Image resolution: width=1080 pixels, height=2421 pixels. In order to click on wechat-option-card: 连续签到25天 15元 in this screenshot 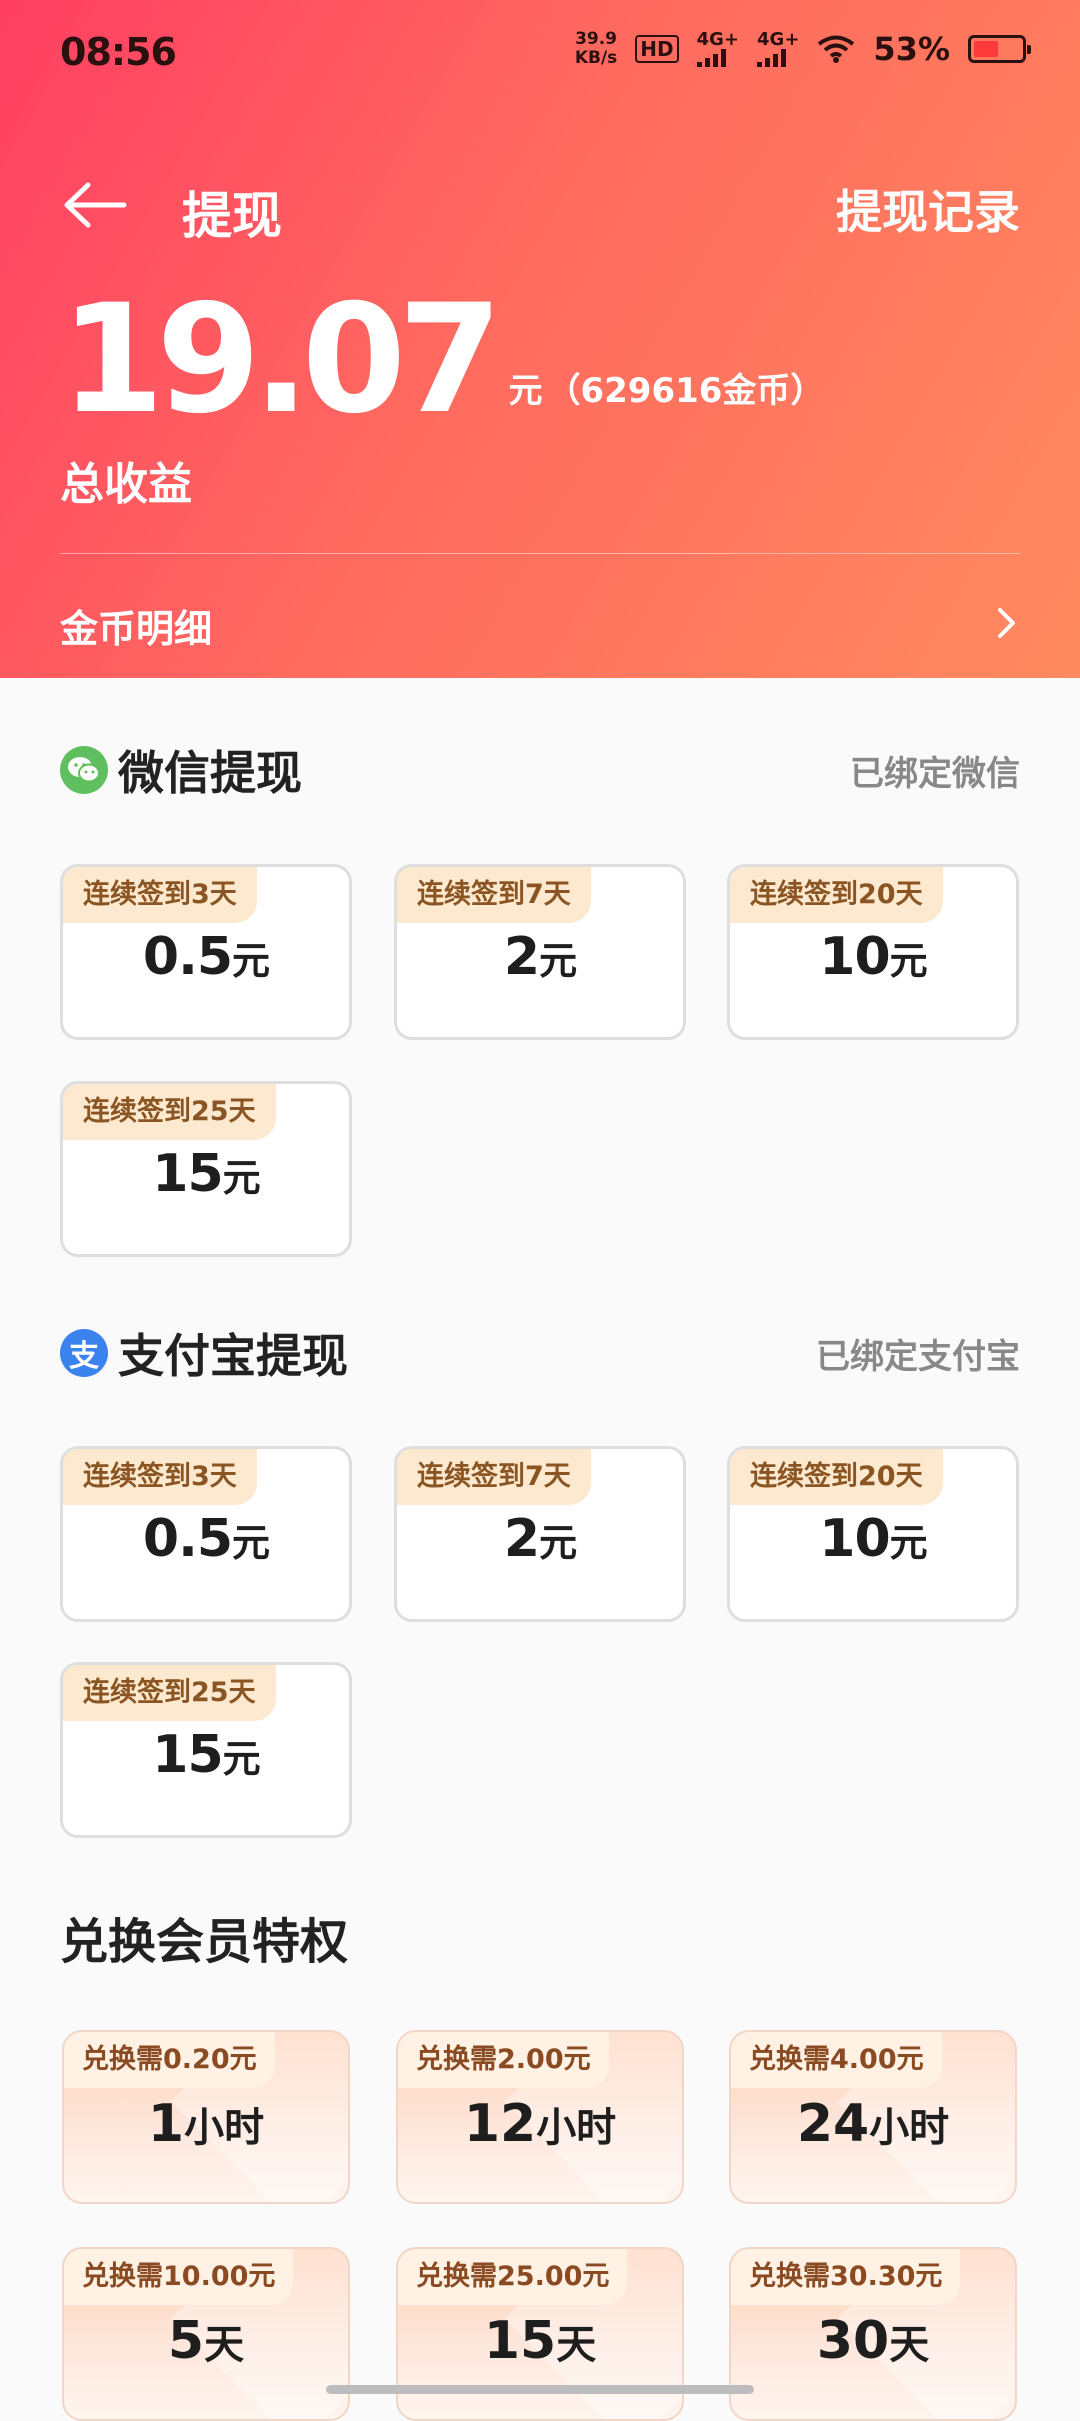, I will do `click(206, 1169)`.